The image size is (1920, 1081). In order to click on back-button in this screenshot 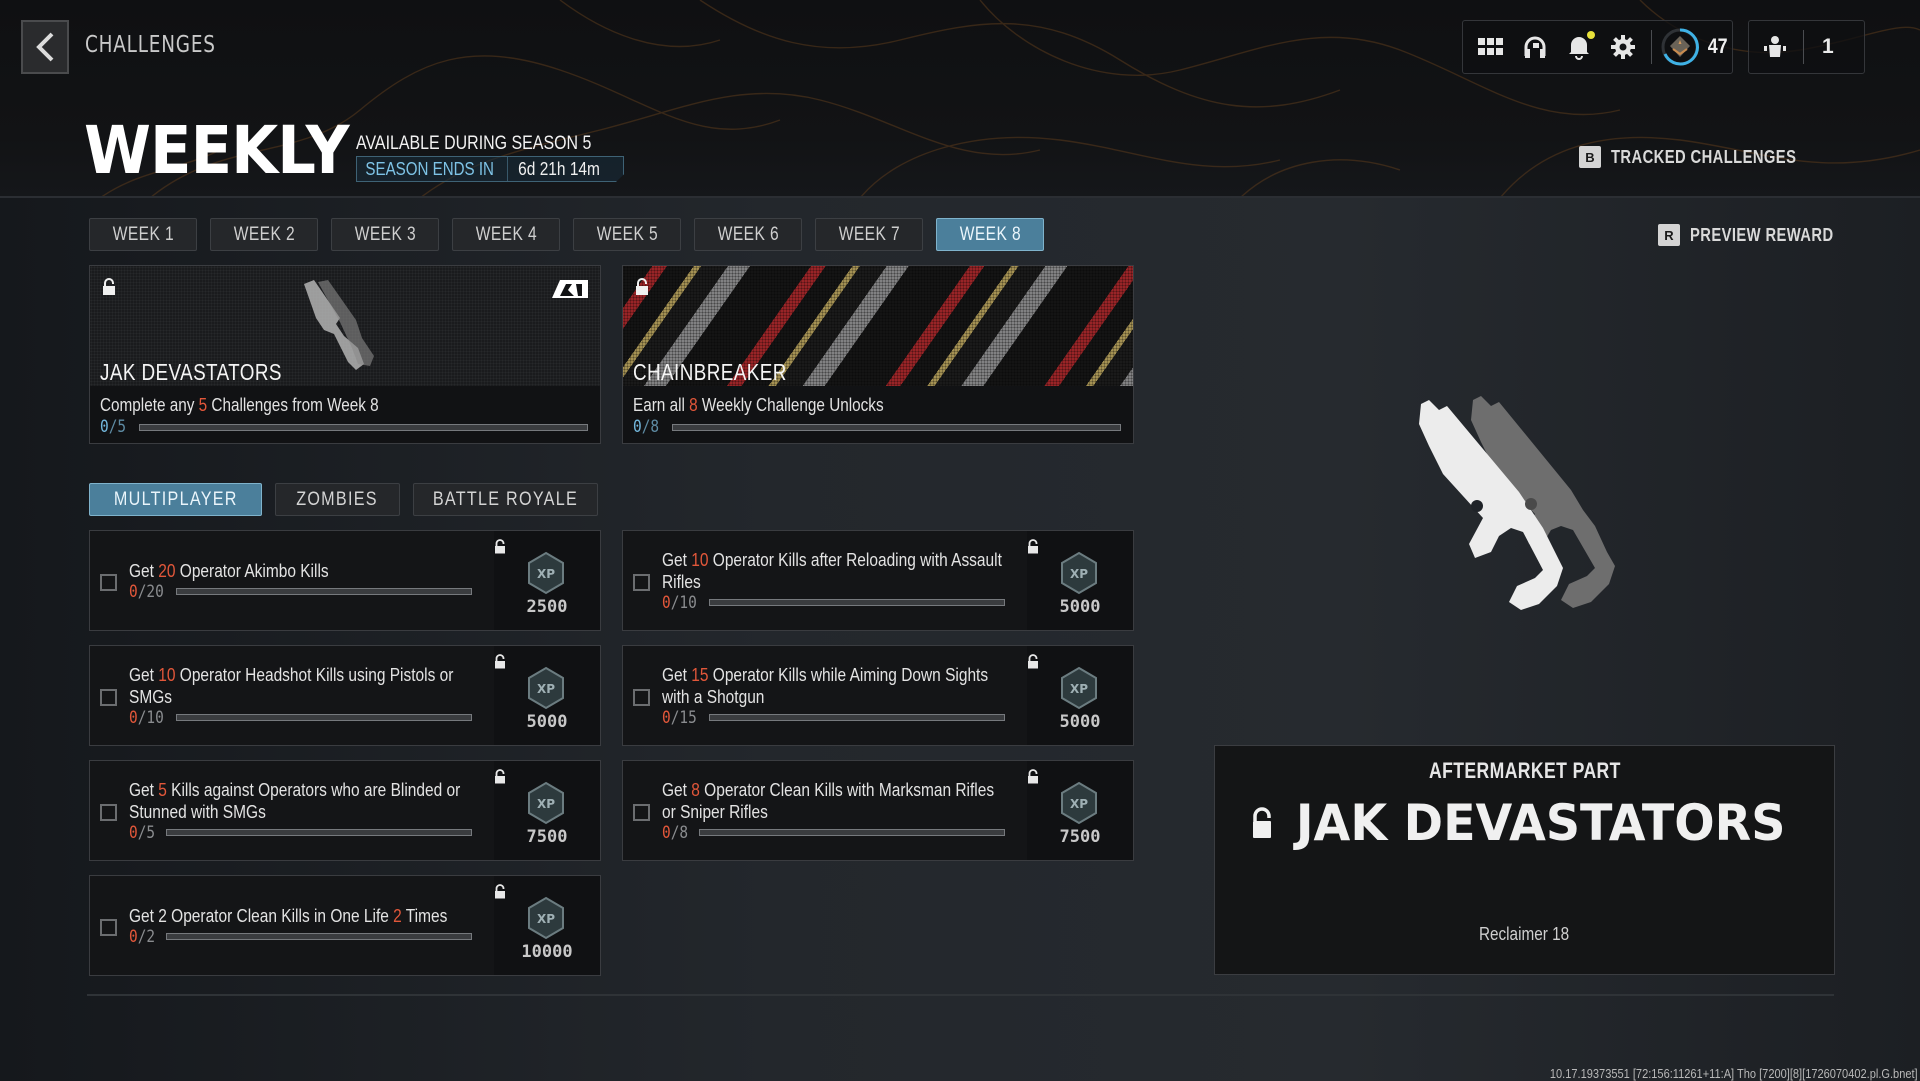, I will do `click(45, 47)`.